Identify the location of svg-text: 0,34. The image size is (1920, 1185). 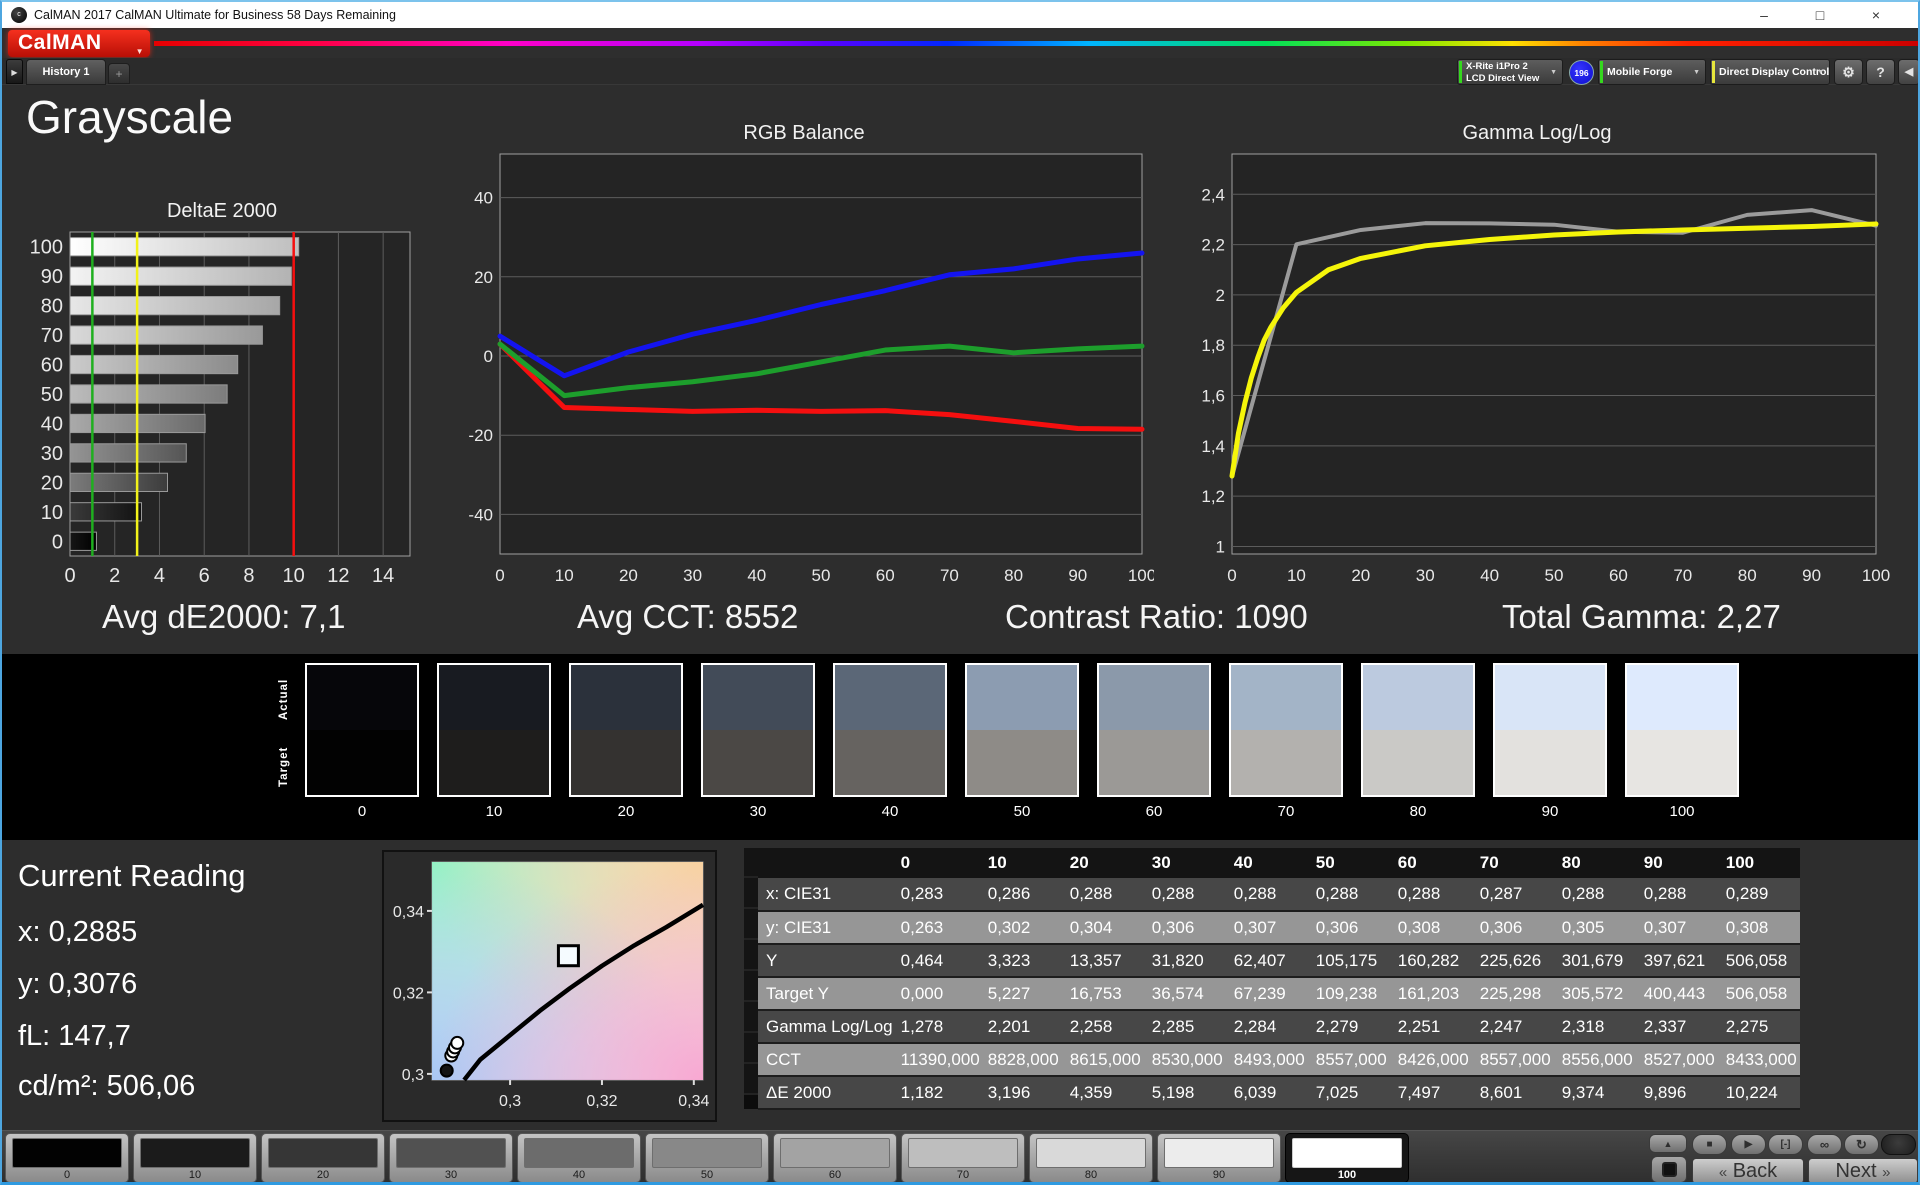
(408, 912).